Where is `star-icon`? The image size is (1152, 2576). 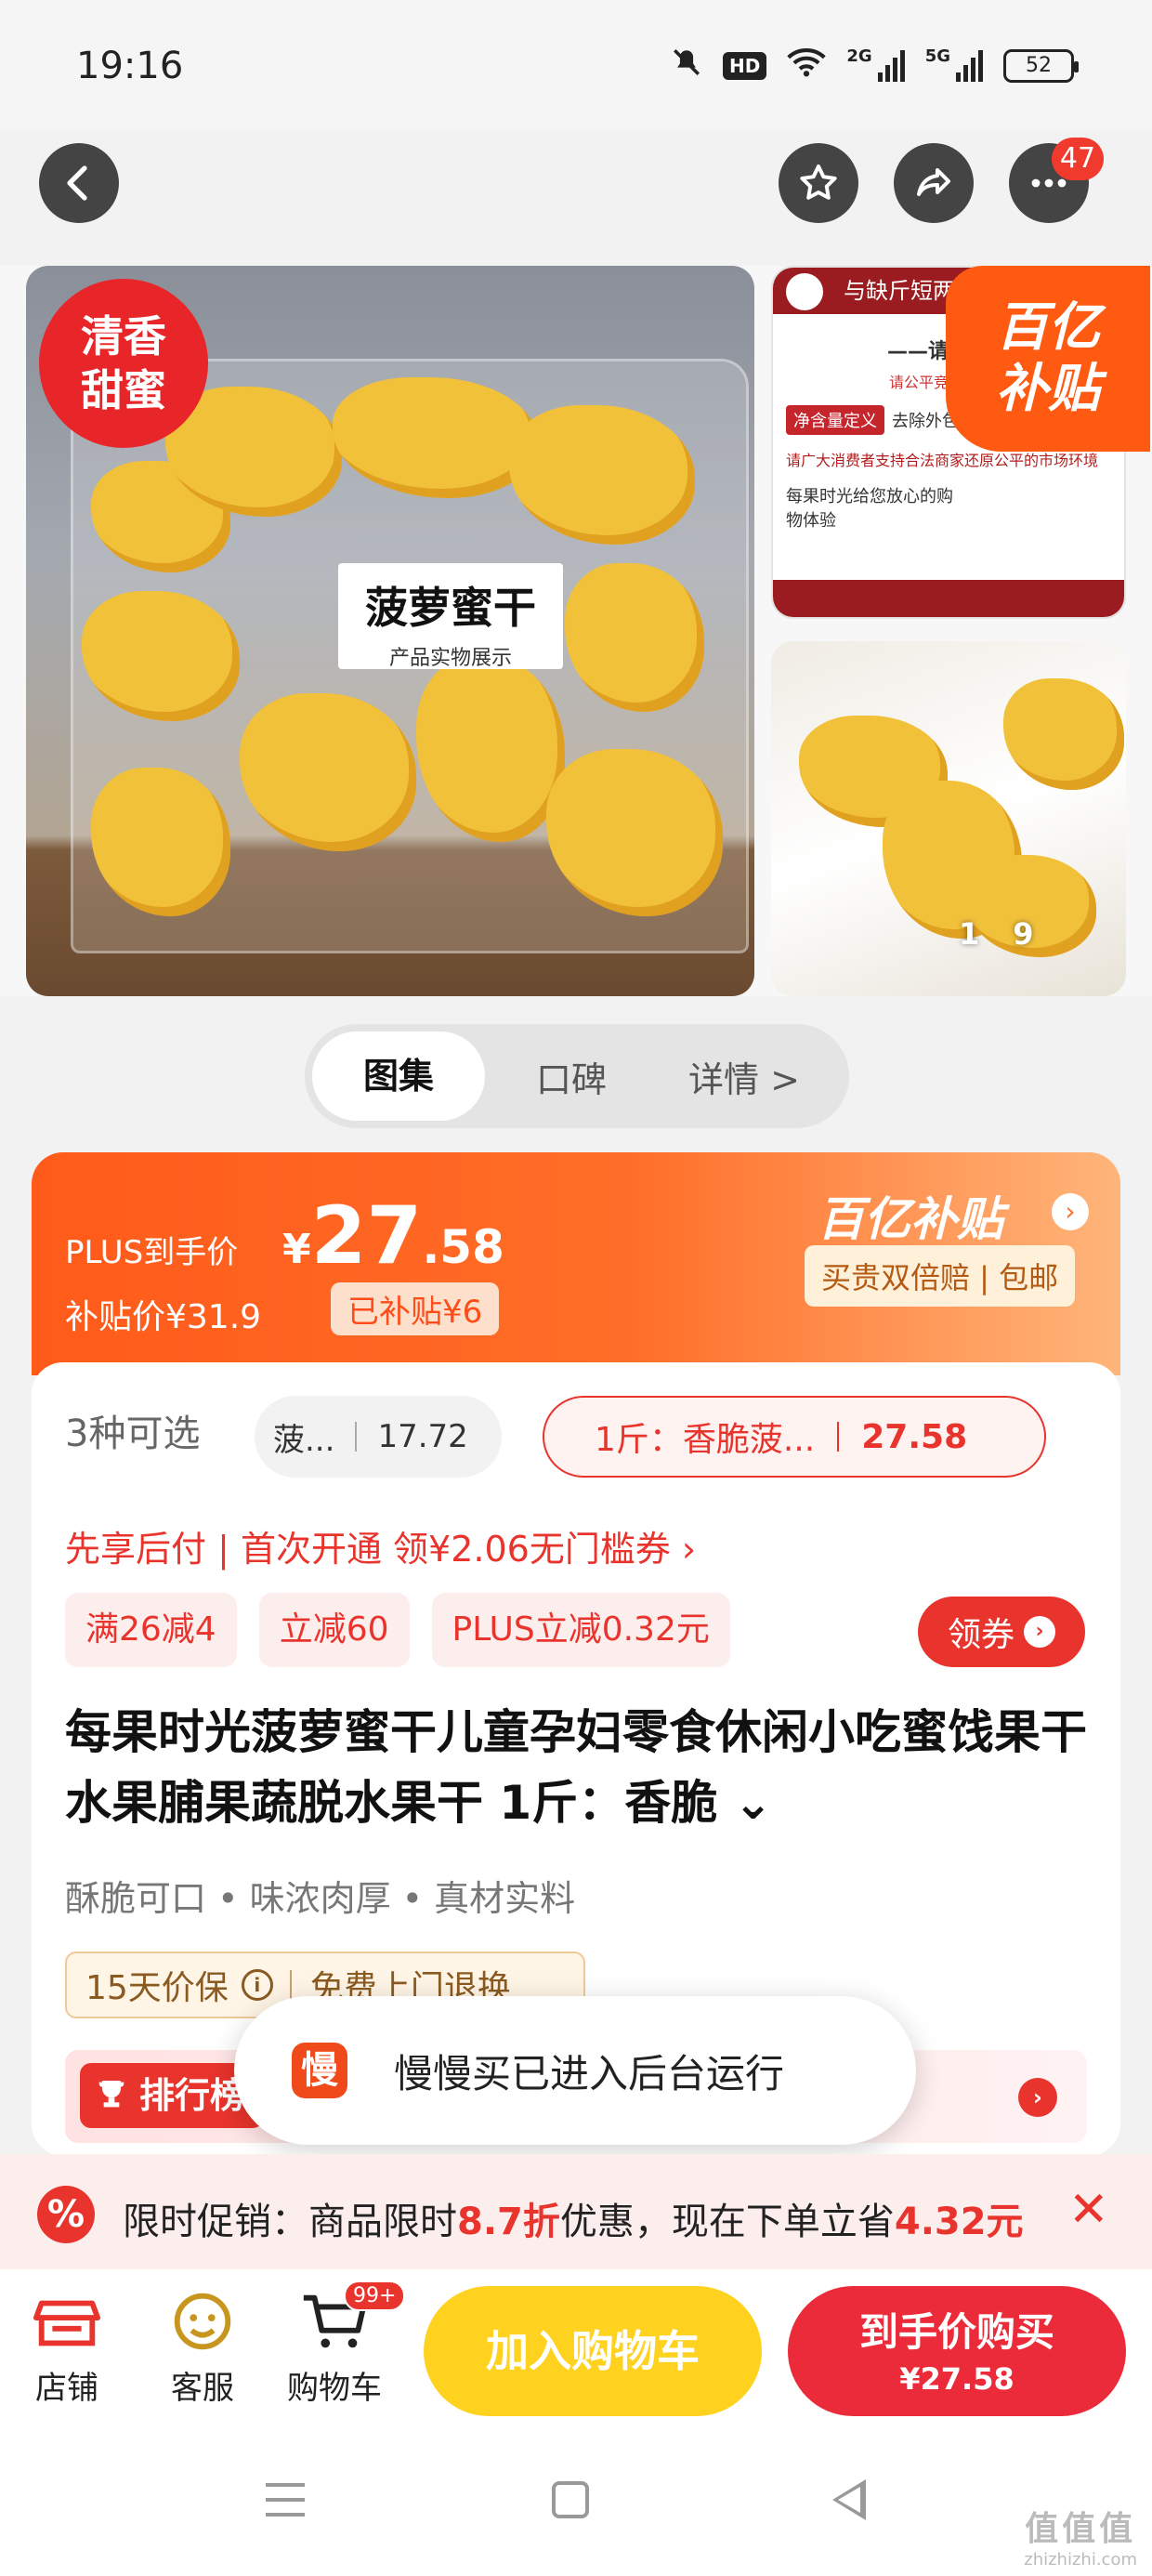
star-icon is located at coordinates (818, 182).